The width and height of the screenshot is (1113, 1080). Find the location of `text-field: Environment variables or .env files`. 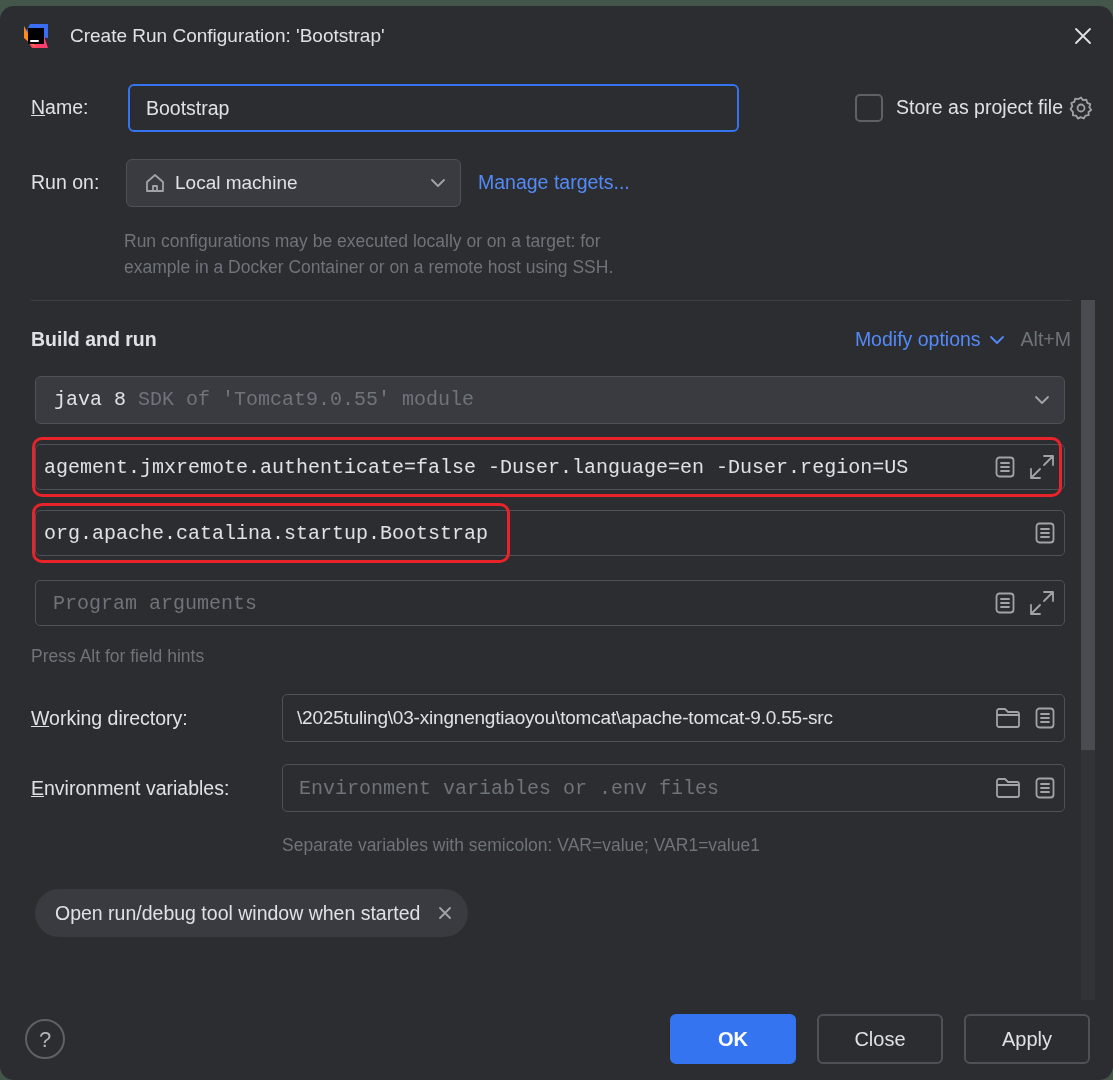

text-field: Environment variables or .env files is located at coordinates (673, 788).